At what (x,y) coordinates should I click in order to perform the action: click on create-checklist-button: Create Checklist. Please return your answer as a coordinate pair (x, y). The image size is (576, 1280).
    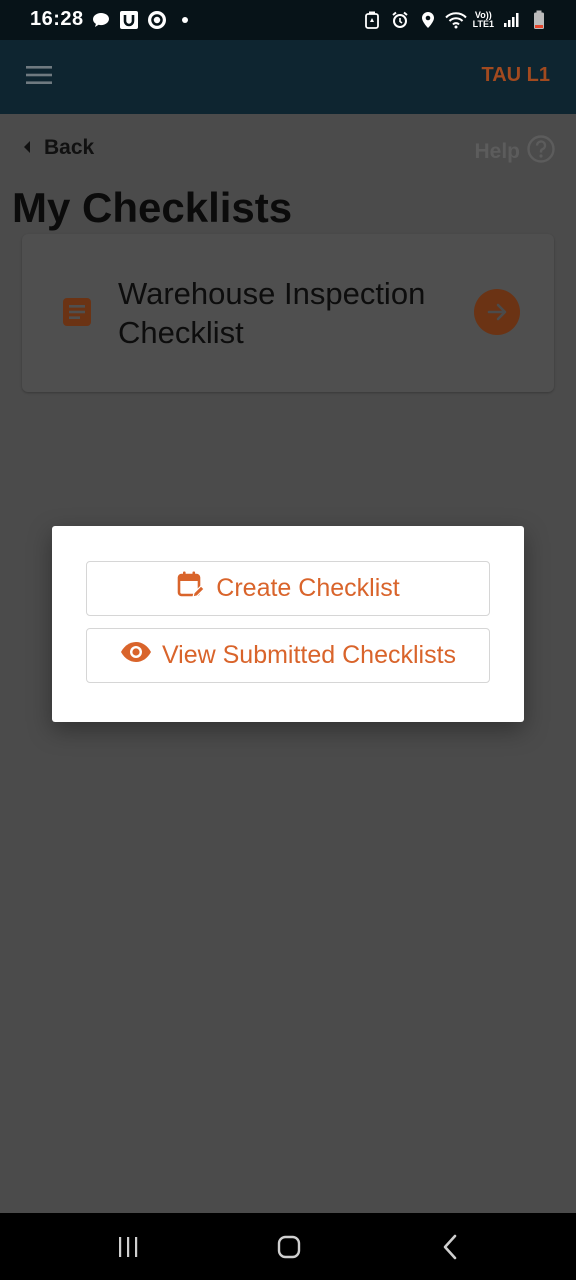
    Looking at the image, I should click on (288, 588).